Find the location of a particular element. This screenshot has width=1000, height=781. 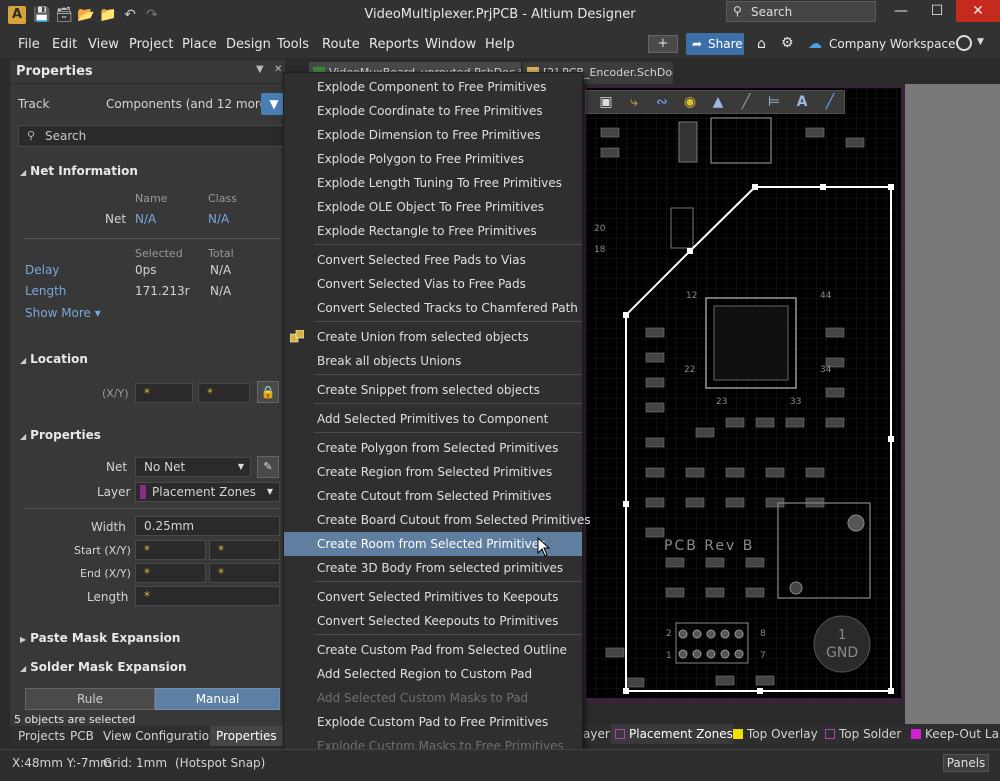

layer-tab-top-overlay: Top Overlay is located at coordinates (773, 734).